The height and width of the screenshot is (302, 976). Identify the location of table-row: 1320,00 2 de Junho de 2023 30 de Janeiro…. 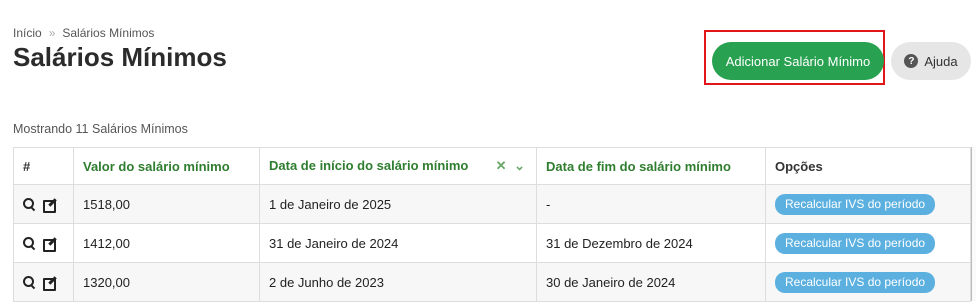
(492, 282).